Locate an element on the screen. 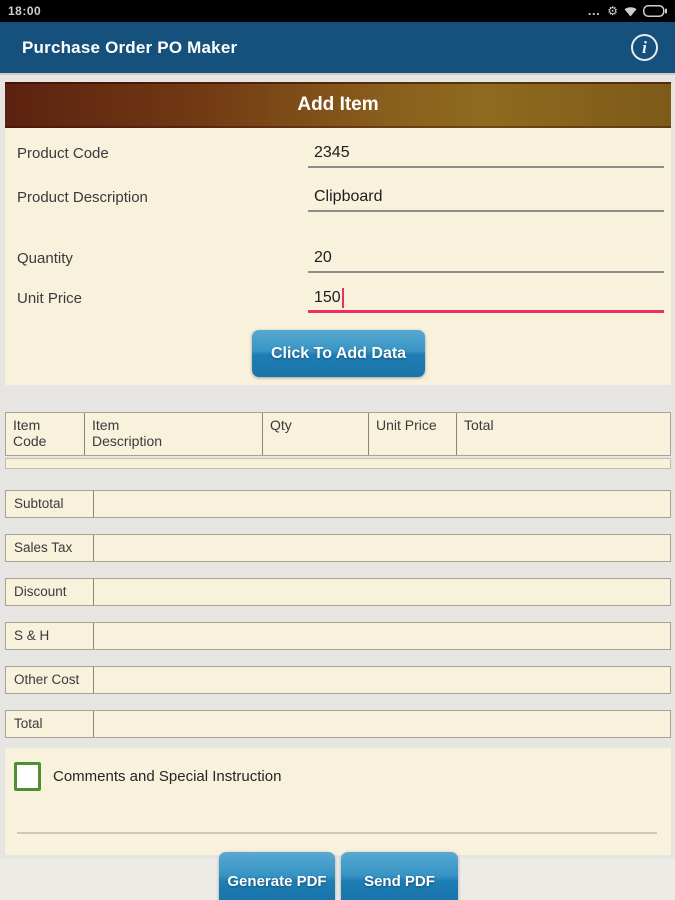 The height and width of the screenshot is (900, 675). status-clock: 18:00 is located at coordinates (25, 11).